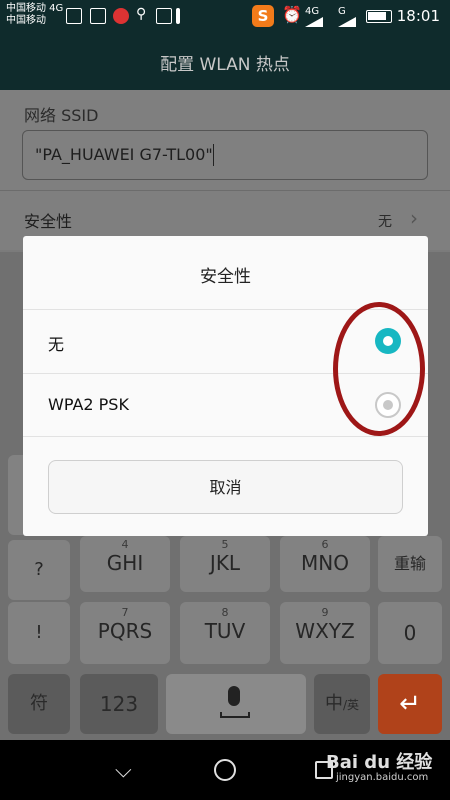 This screenshot has width=450, height=800. Describe the element at coordinates (263, 16) in the screenshot. I see `sogou-icon: S` at that location.